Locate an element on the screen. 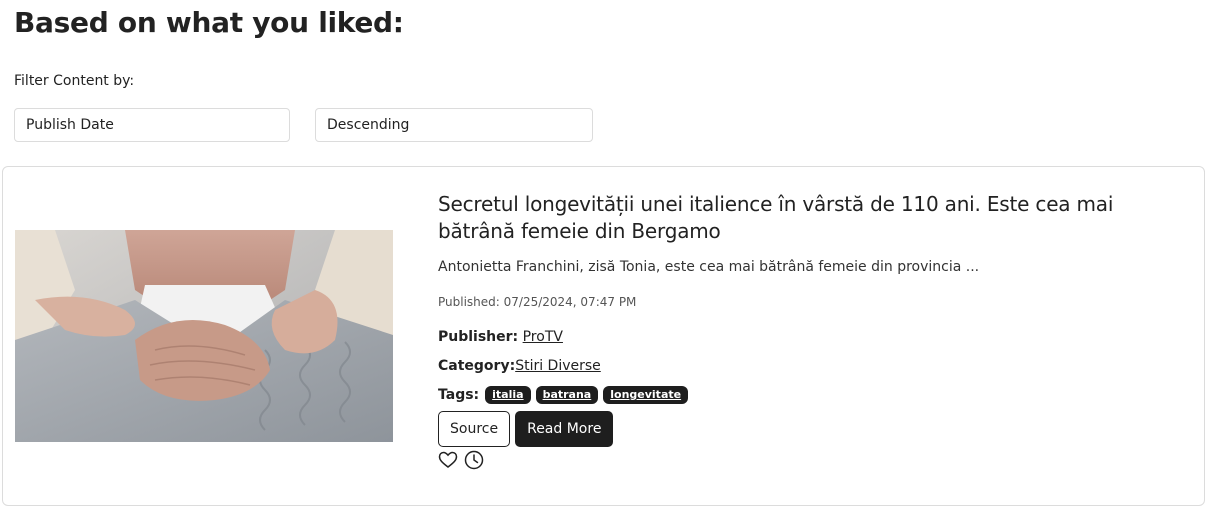  tag-italia: italia is located at coordinates (508, 395).